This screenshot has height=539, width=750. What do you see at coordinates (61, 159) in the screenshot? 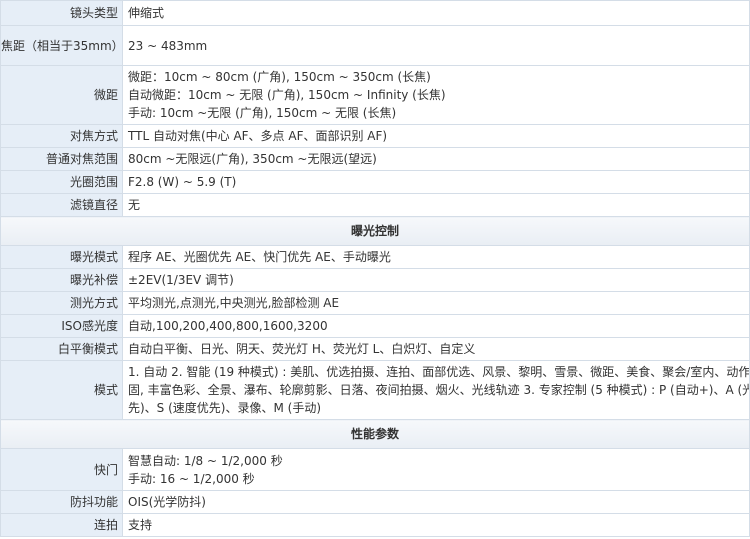
I see `spec-label: 普通对焦范围` at bounding box center [61, 159].